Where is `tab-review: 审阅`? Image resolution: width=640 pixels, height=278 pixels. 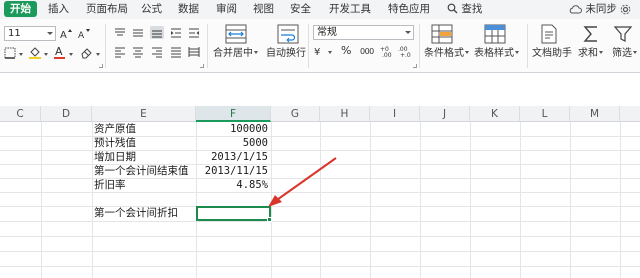
tab-review: 审阅 is located at coordinates (226, 9).